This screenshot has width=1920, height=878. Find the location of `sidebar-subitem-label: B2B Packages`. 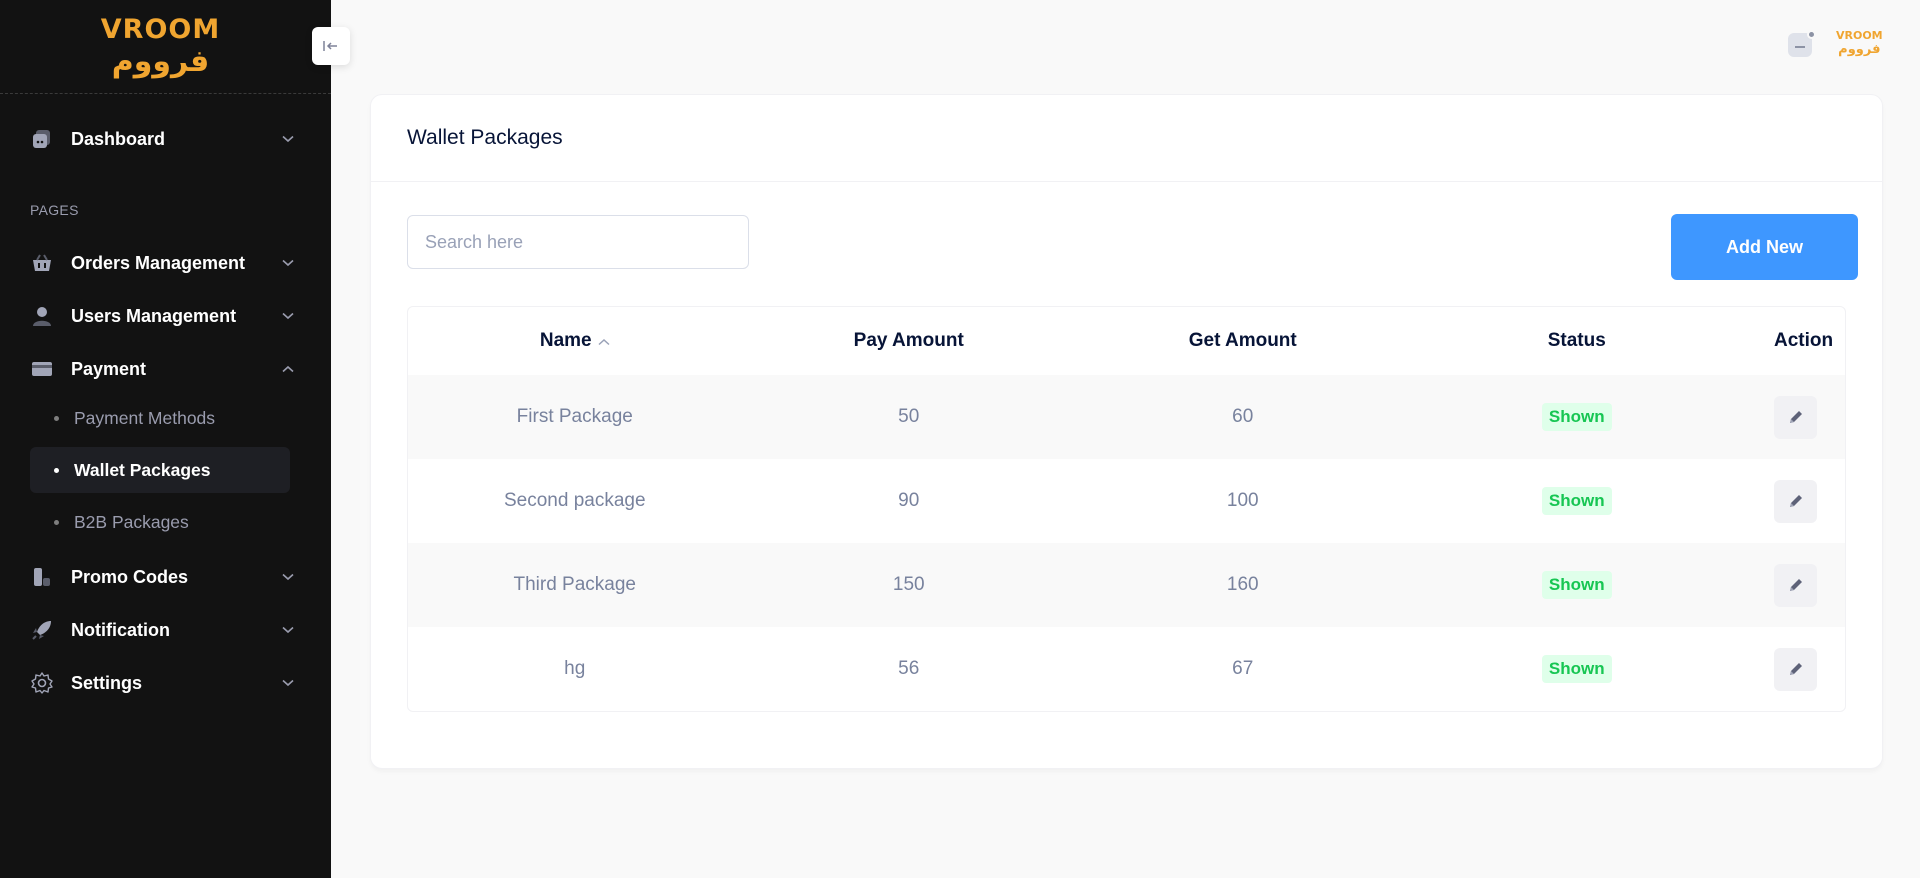

sidebar-subitem-label: B2B Packages is located at coordinates (131, 521).